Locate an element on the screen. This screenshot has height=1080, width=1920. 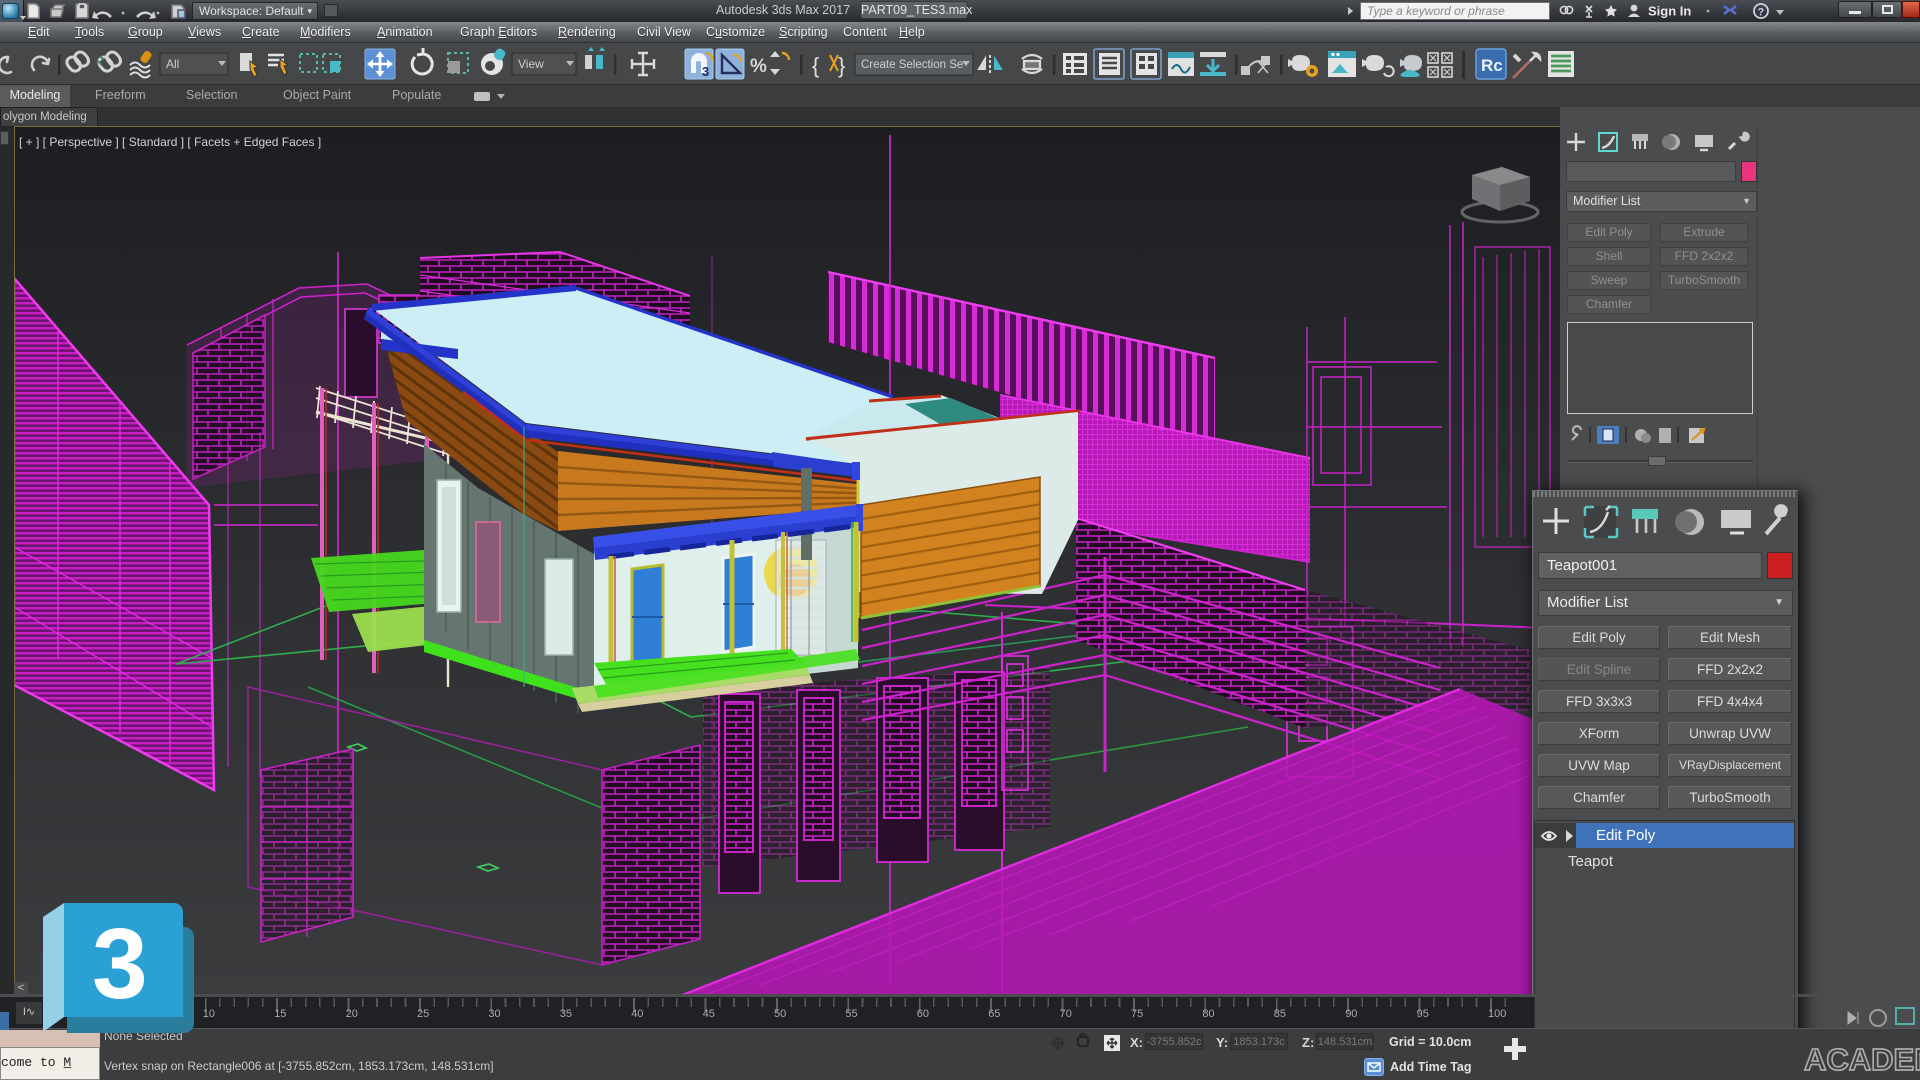
svg-text: Create Selection Se is located at coordinates (912, 65).